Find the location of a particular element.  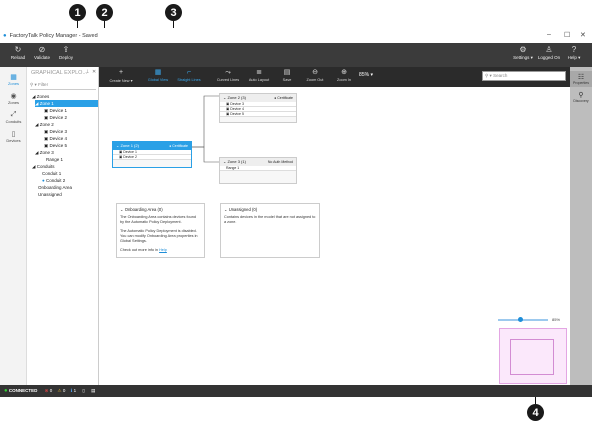

tree-label: Device 1 is located at coordinates (58, 110).